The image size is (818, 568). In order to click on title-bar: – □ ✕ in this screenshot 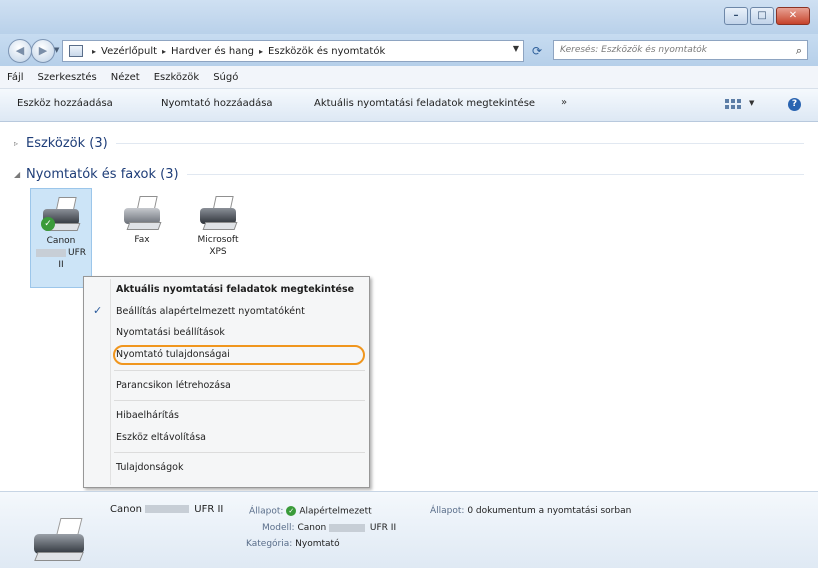, I will do `click(409, 17)`.